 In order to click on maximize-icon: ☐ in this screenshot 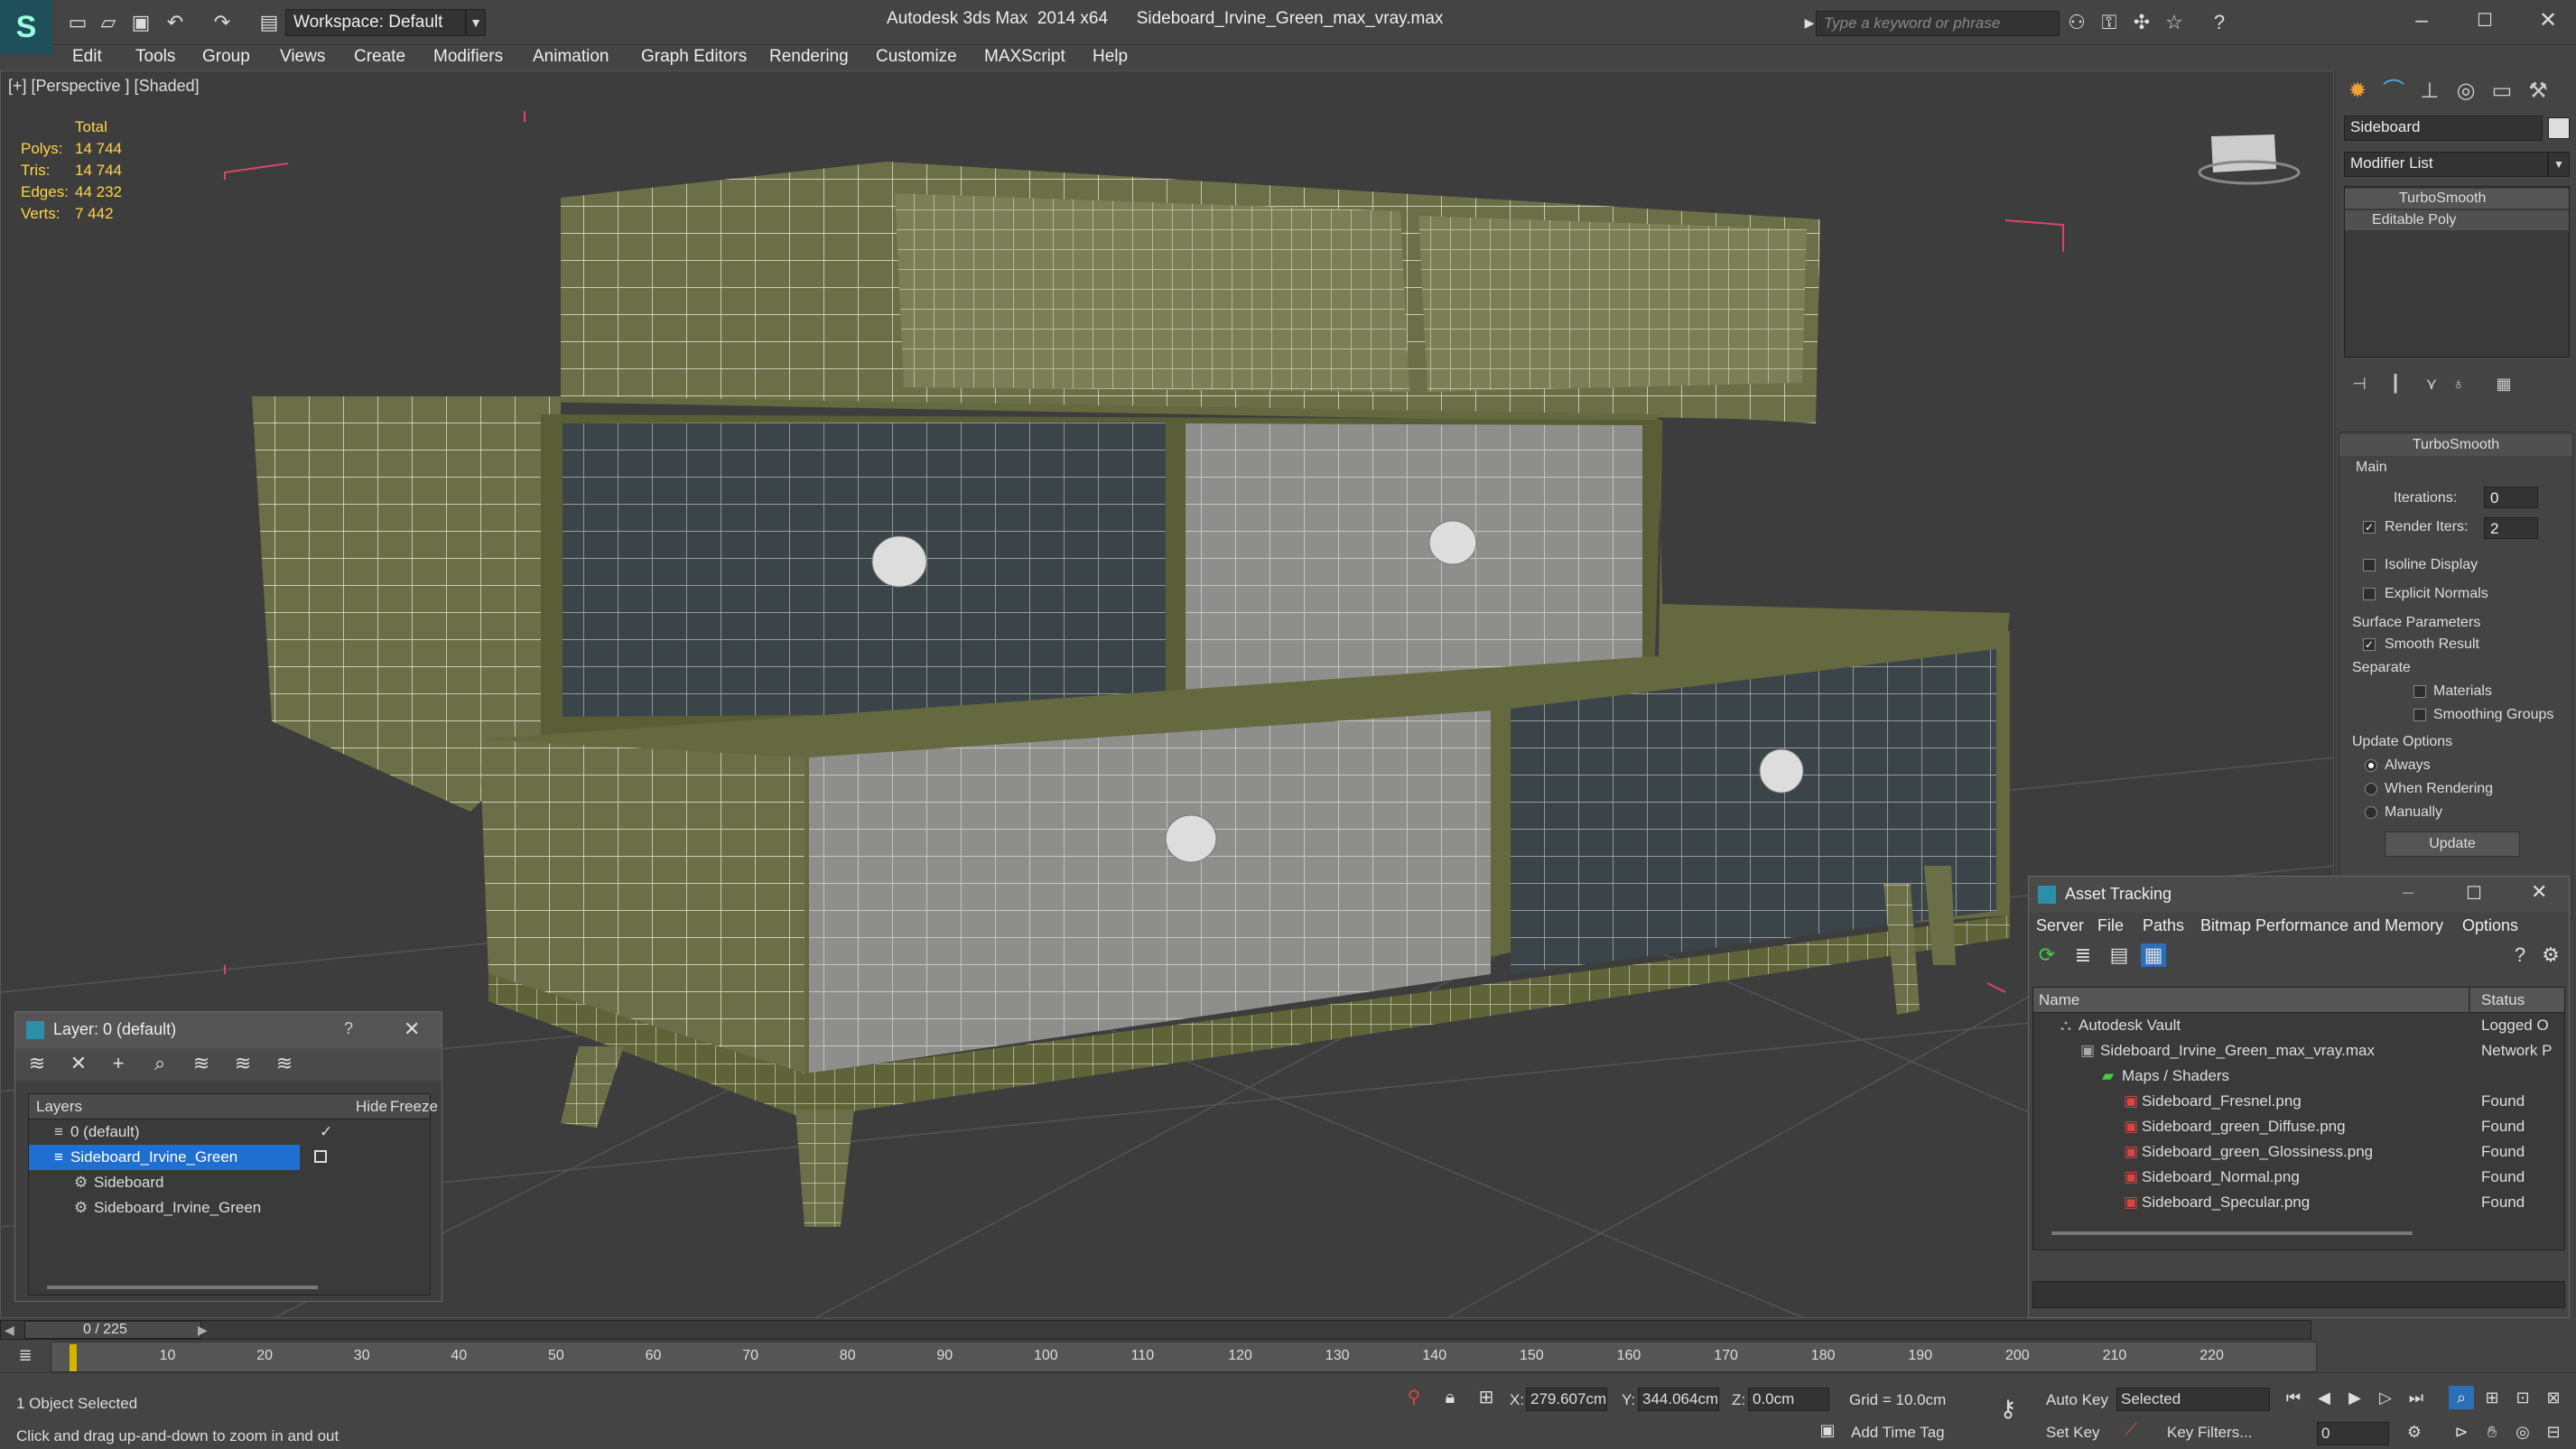, I will do `click(2485, 20)`.